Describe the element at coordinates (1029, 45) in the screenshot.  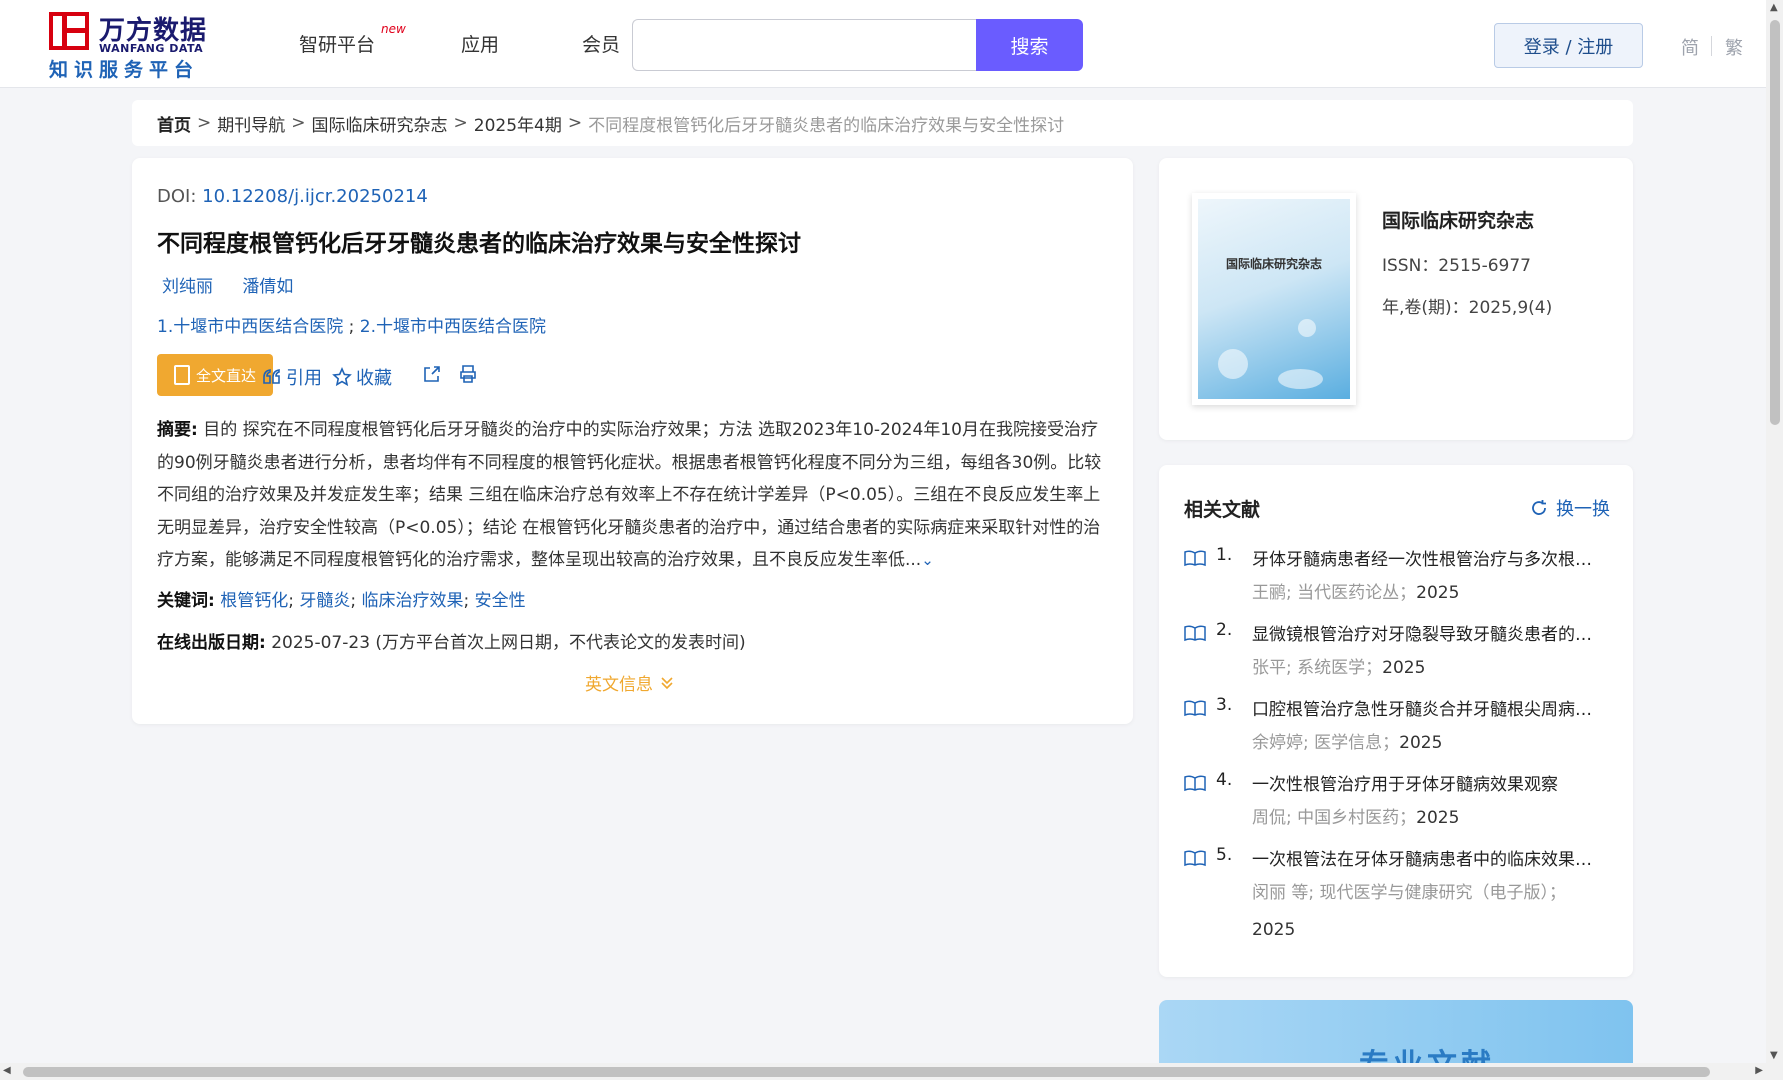
I see `search-button: 搜索` at that location.